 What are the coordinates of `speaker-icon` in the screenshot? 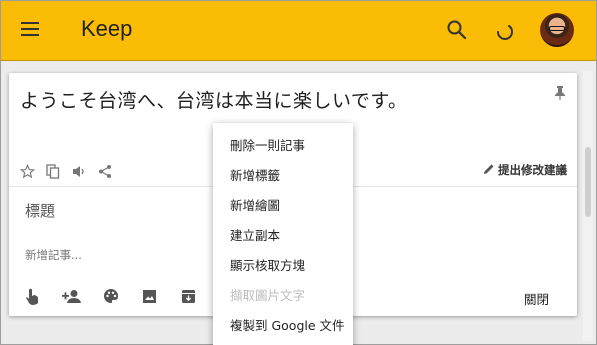 It's located at (79, 171).